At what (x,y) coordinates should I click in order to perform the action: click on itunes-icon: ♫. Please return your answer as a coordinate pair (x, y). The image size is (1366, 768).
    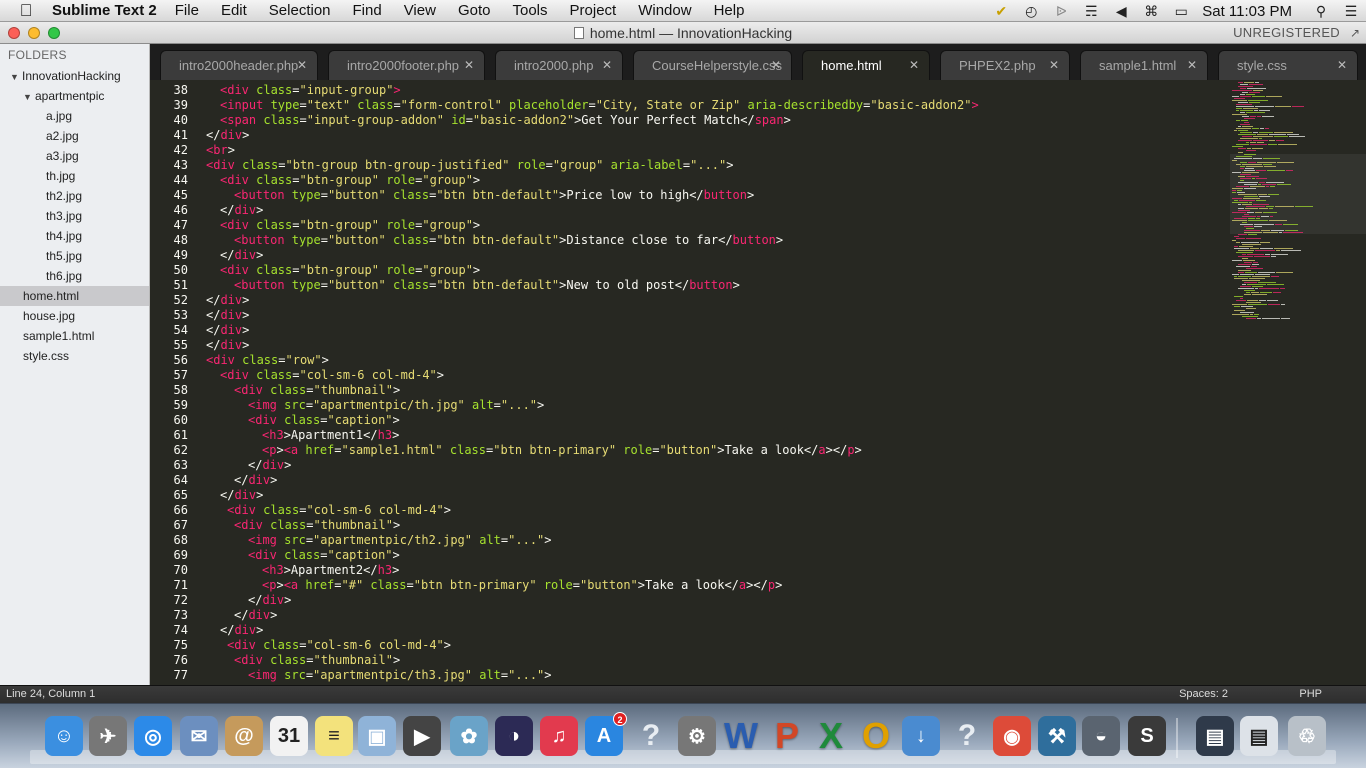
    Looking at the image, I should click on (559, 736).